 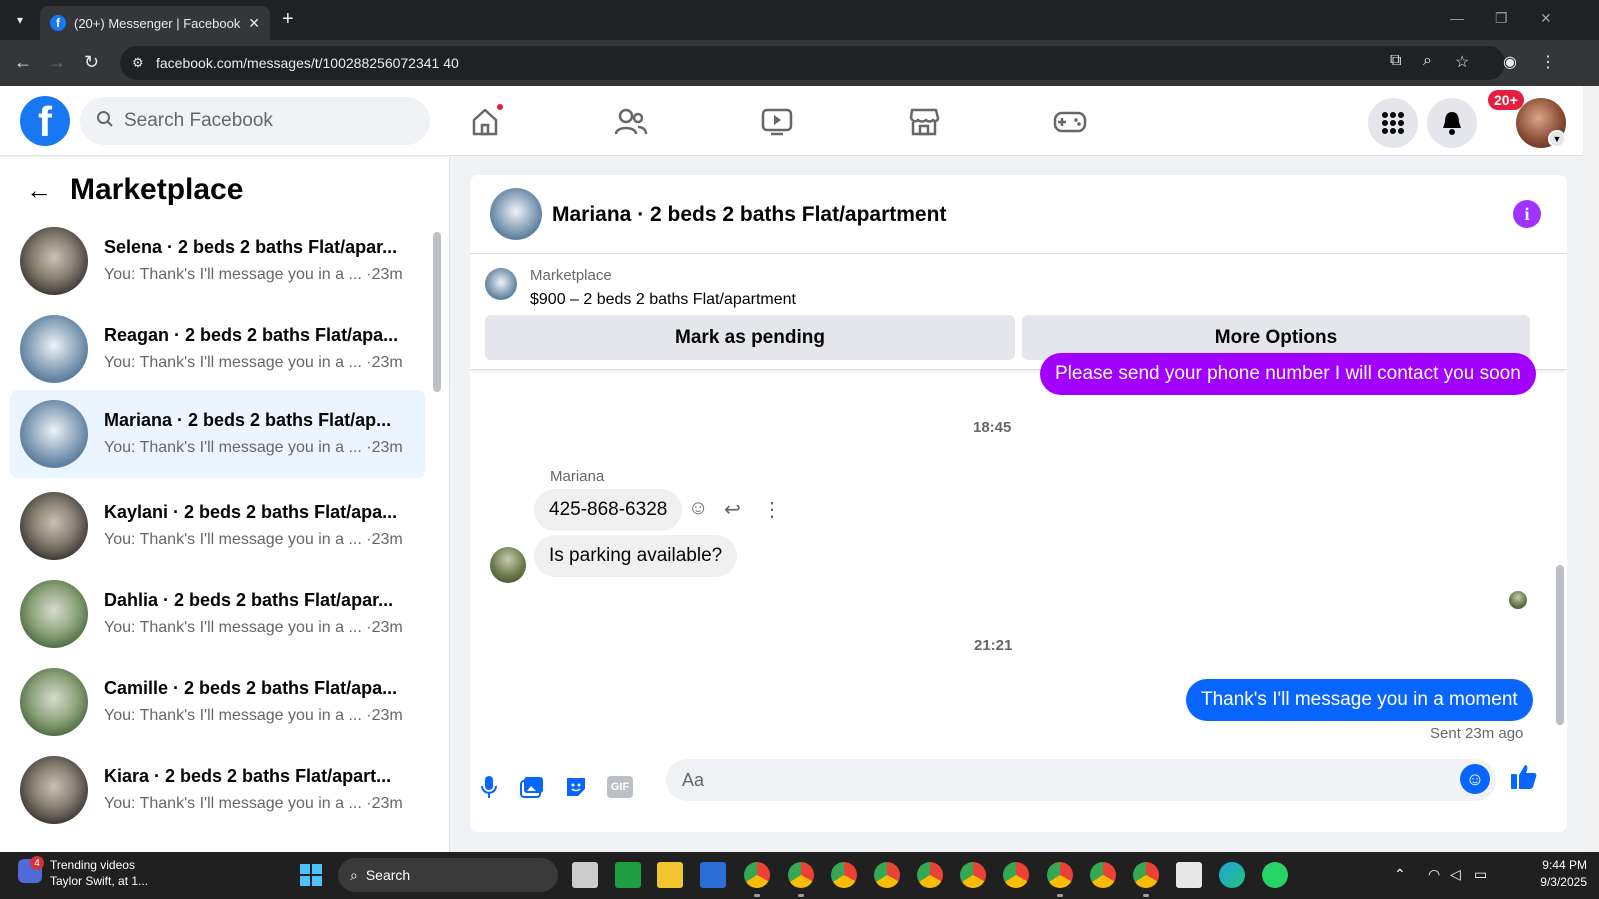 What do you see at coordinates (670, 875) in the screenshot?
I see `file-explorer-icon` at bounding box center [670, 875].